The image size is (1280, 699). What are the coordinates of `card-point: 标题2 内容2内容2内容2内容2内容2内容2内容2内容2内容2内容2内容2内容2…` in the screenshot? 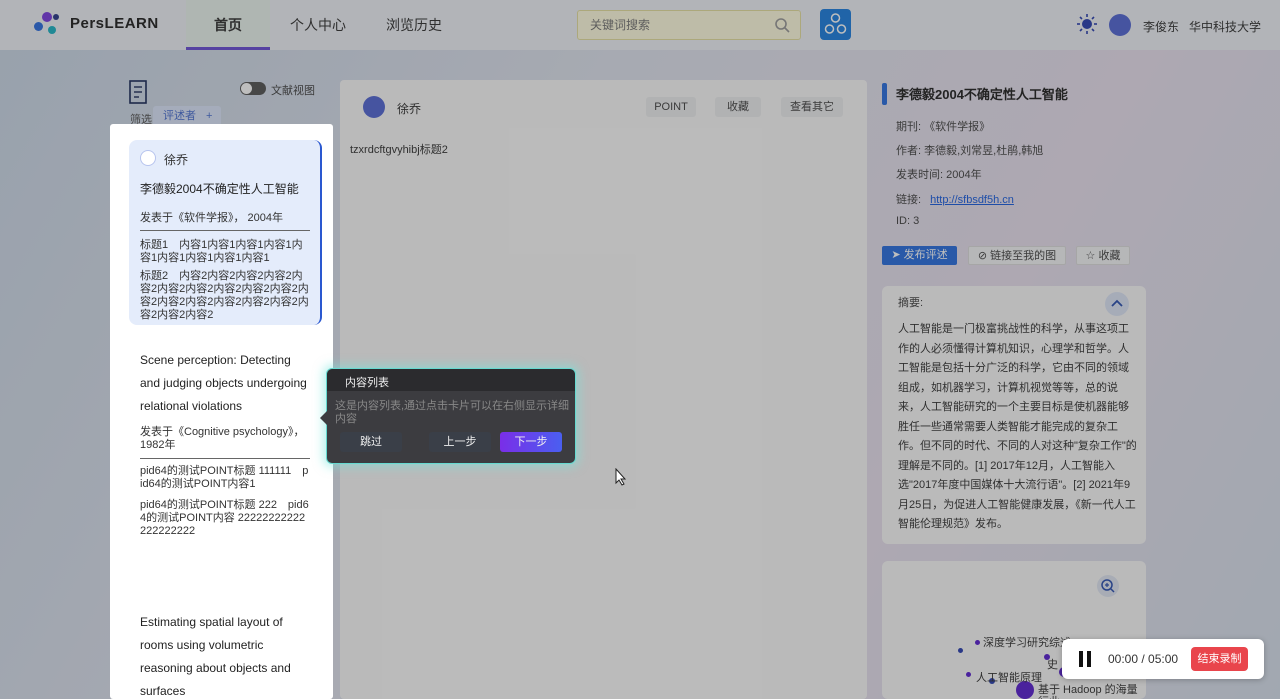 It's located at (224, 295).